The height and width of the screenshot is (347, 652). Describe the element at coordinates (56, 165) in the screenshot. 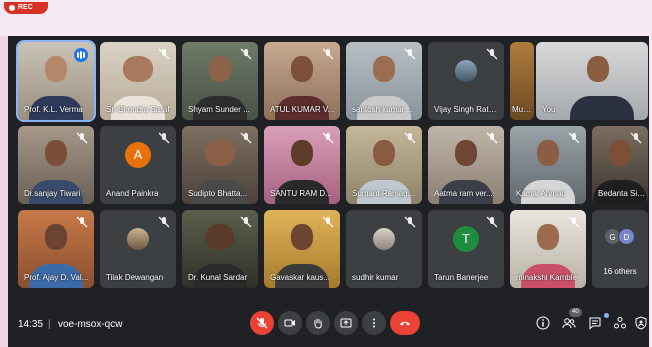

I see `participant-tile-2-1: Dr.sanjay Tiwari` at that location.